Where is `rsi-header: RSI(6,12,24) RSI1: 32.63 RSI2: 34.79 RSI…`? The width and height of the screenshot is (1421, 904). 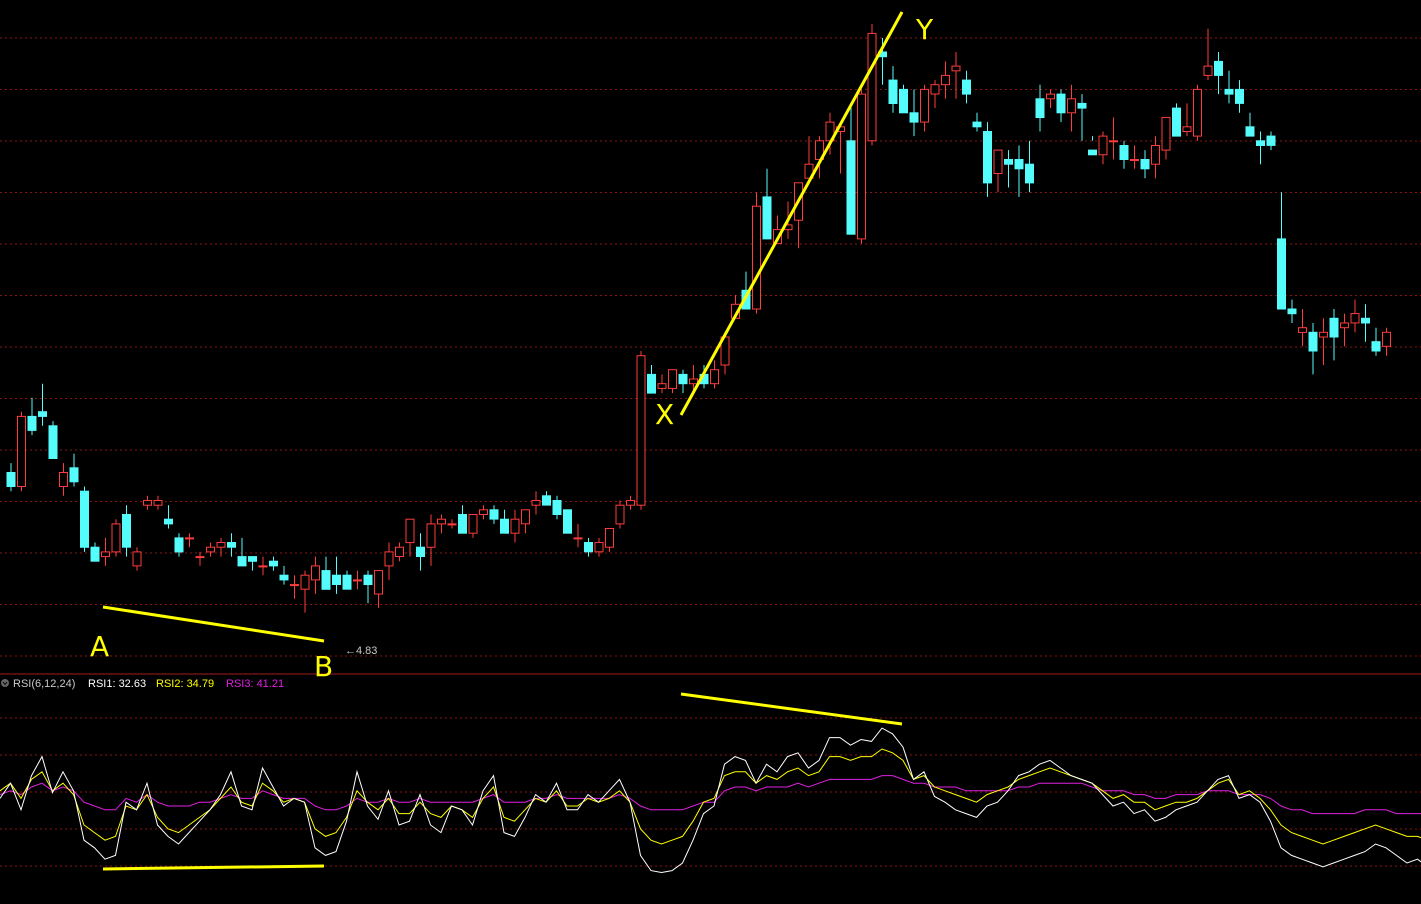 rsi-header: RSI(6,12,24) RSI1: 32.63 RSI2: 34.79 RSI… is located at coordinates (142, 684).